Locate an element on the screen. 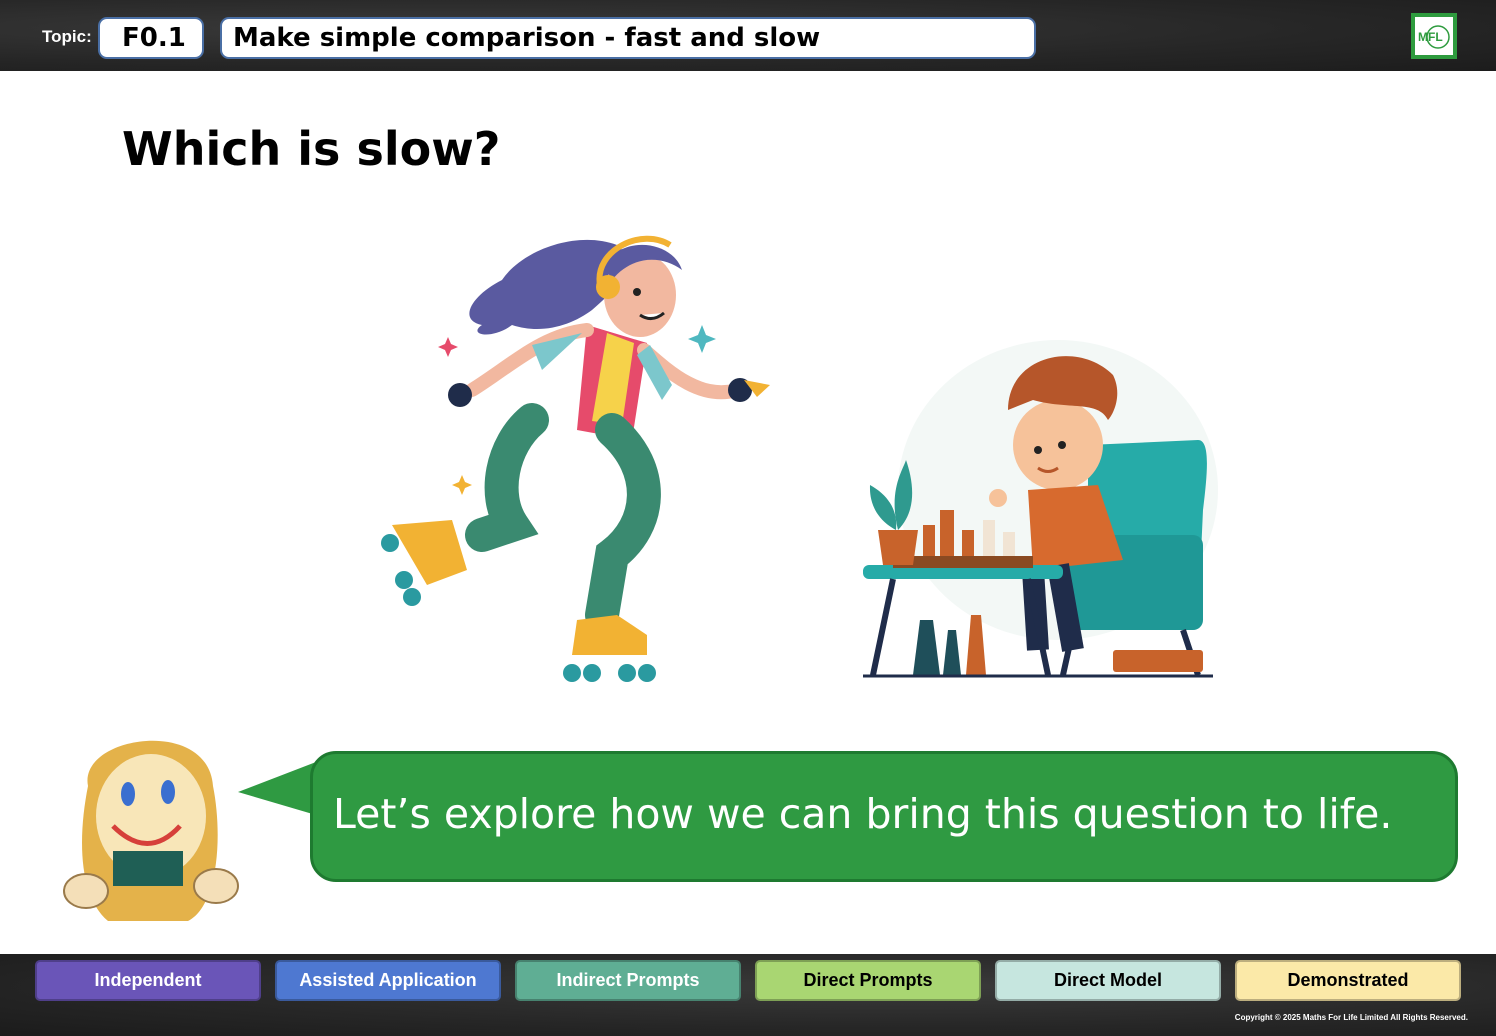 This screenshot has width=1496, height=1036. question-heading: Which is slow? is located at coordinates (311, 149).